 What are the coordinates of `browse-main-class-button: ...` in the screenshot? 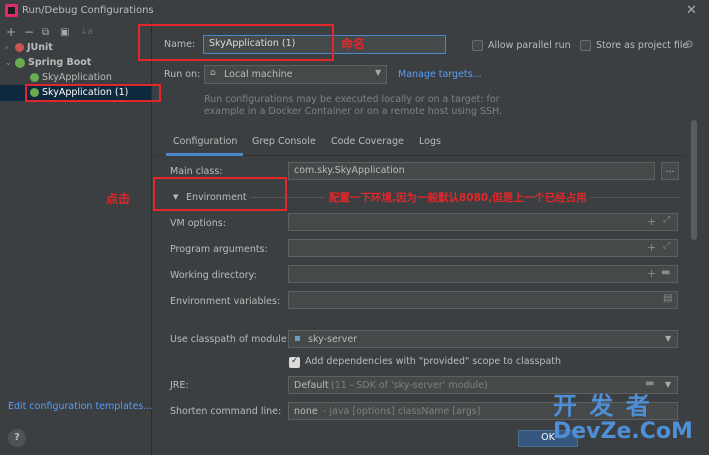 It's located at (670, 171).